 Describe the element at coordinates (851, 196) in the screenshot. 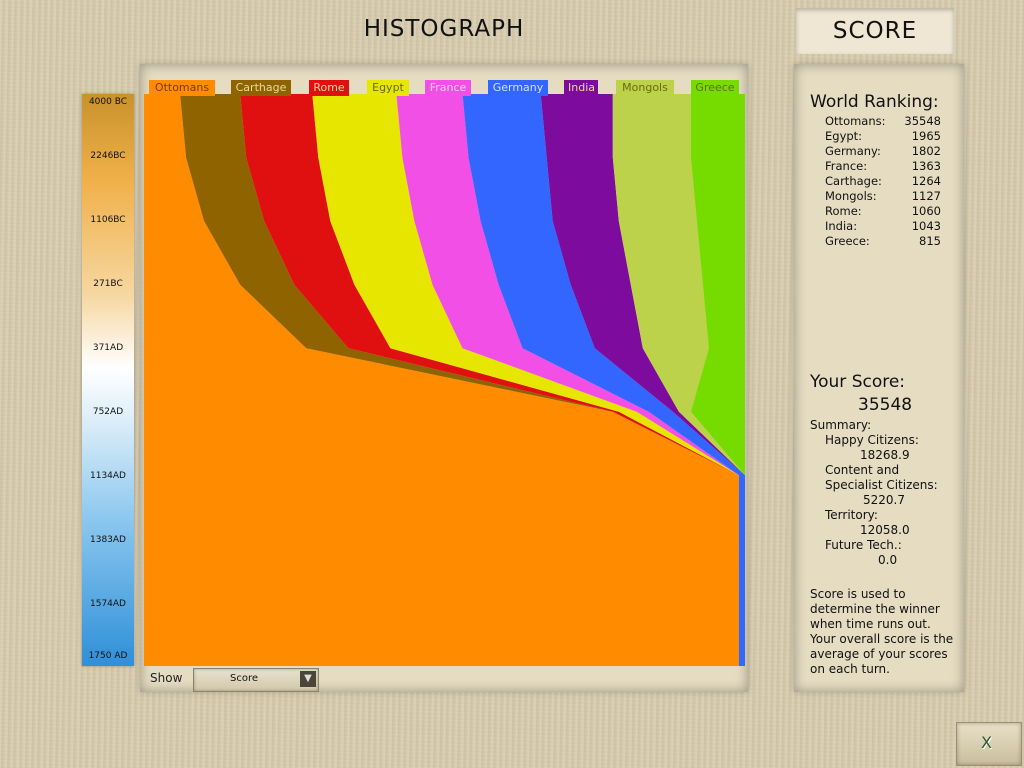

I see `ranking-civ-name: Mongols:` at that location.